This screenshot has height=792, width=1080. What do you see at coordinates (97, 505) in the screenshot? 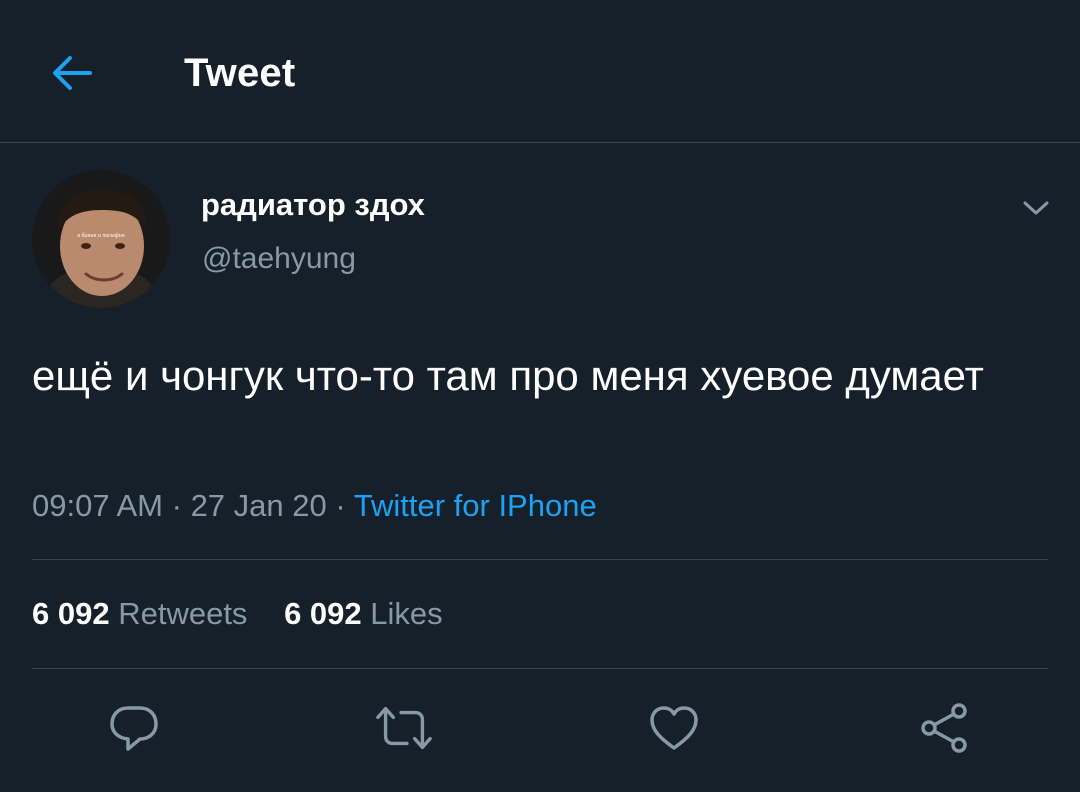
I see `tweet-time: 09:07 AM` at bounding box center [97, 505].